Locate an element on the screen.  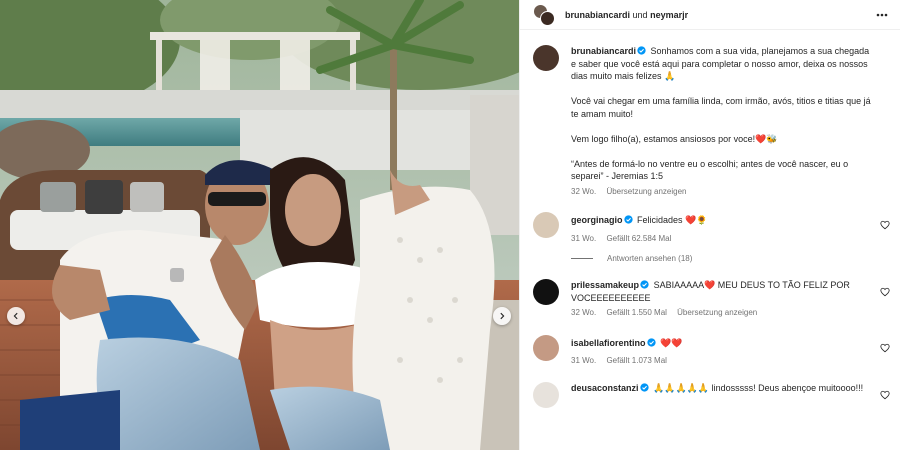
view-replies-button: Antworten ansehen (18) is located at coordinates (730, 258).